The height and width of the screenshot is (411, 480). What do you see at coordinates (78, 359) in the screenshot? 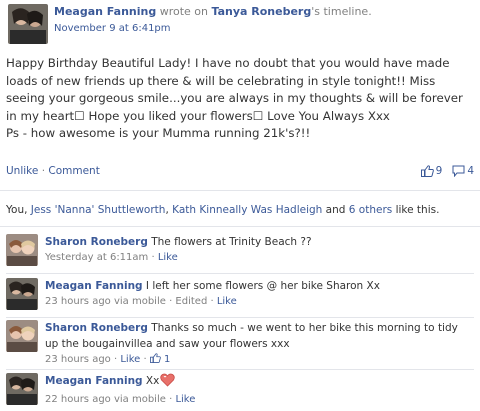
I see `comment-time: 23 hours ago` at bounding box center [78, 359].